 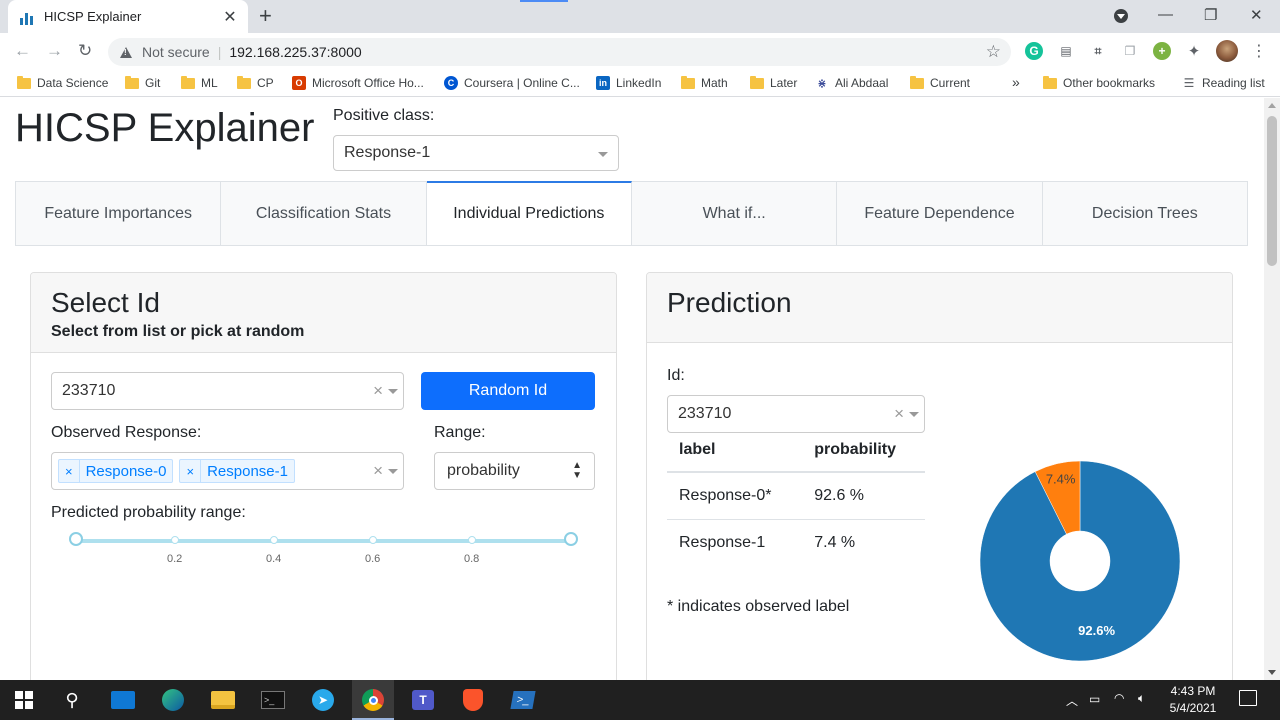 I want to click on scroll-down-icon, so click(x=1272, y=672).